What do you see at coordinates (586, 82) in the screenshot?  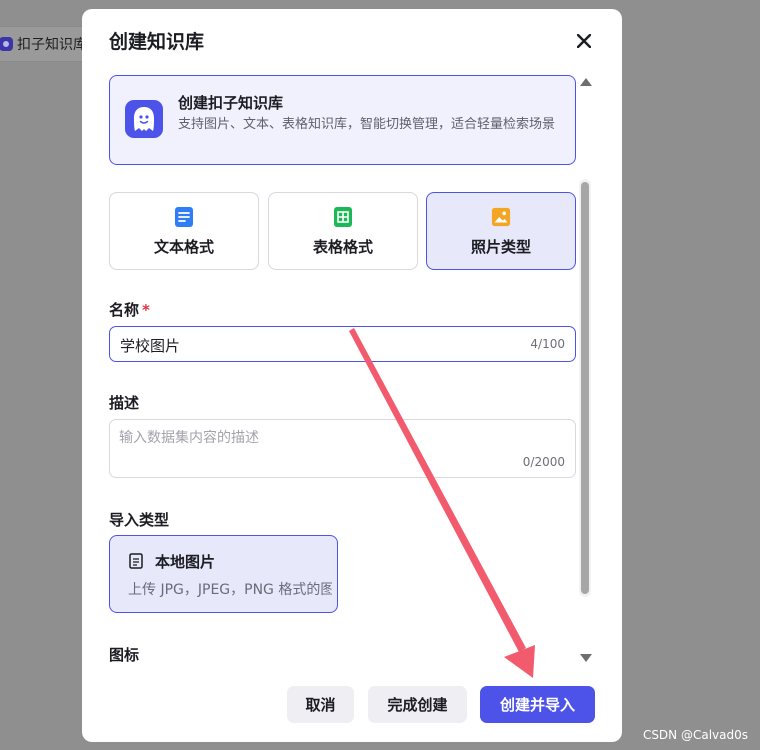 I see `scroll-up-icon` at bounding box center [586, 82].